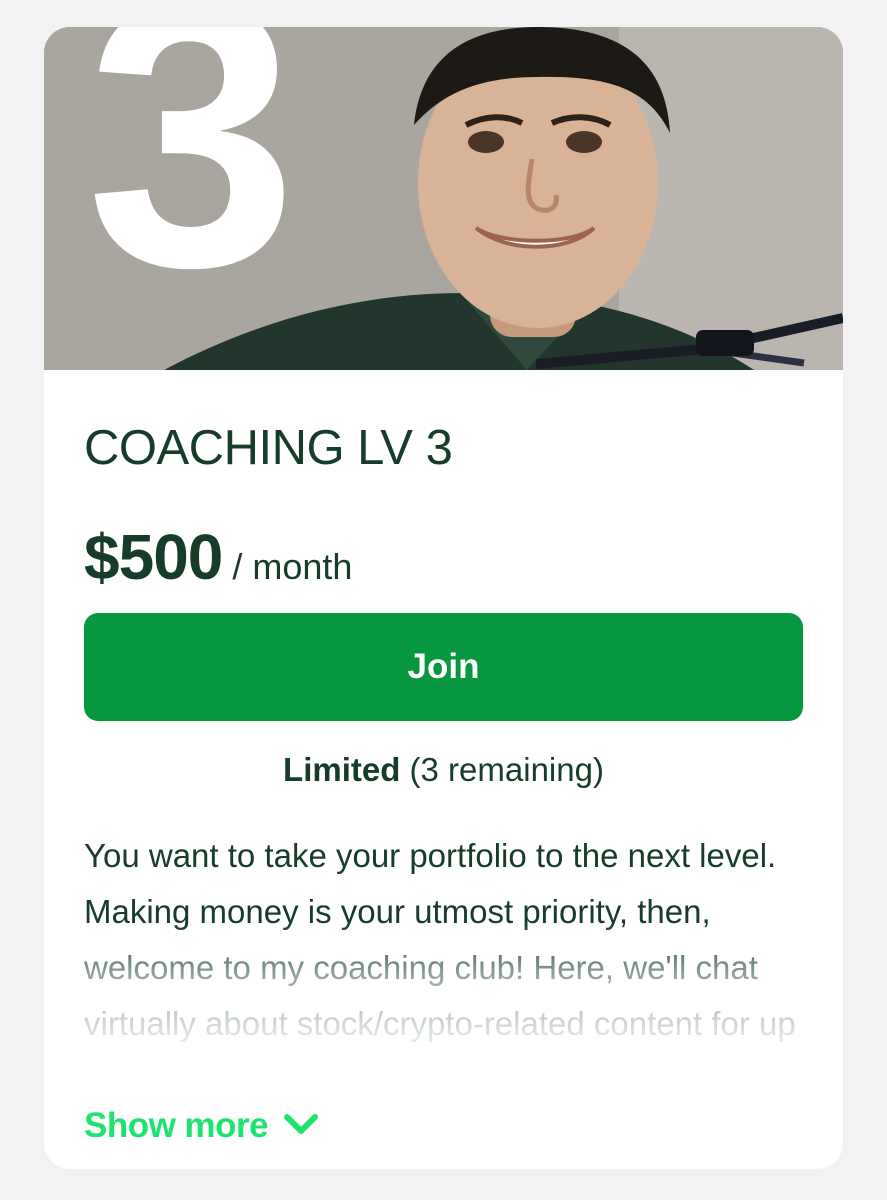 This screenshot has height=1200, width=887. I want to click on availability-remaining-count: (3 remaining), so click(506, 769).